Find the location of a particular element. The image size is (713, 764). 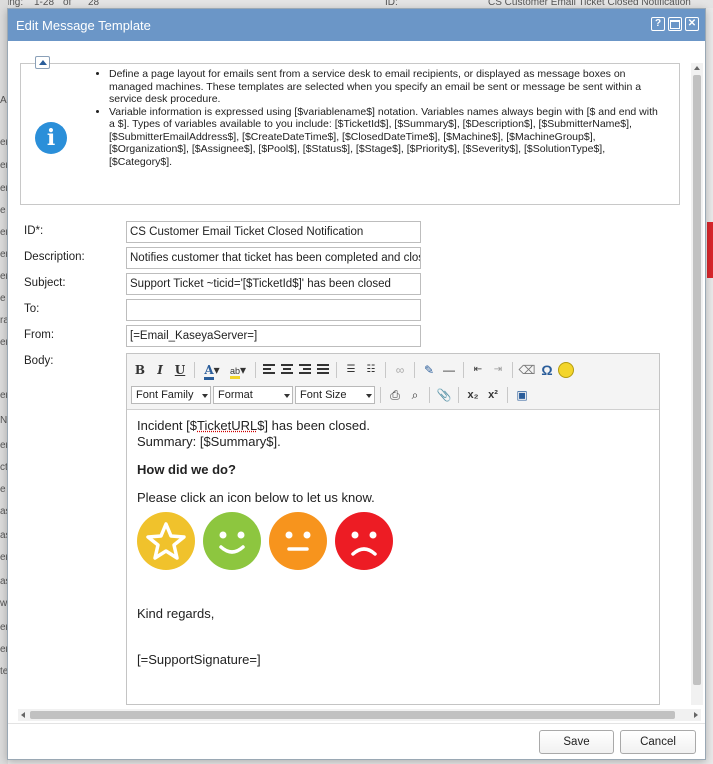

font-family-select: Font Family is located at coordinates (171, 395).